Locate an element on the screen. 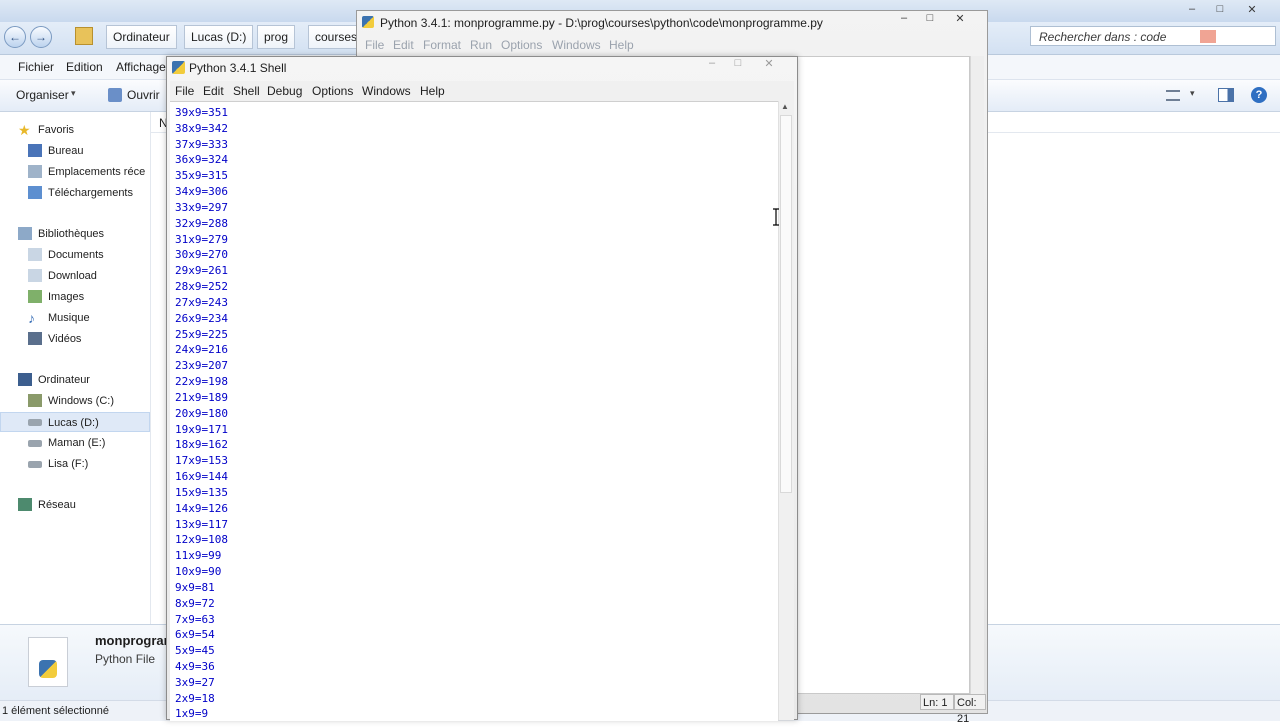 The width and height of the screenshot is (1280, 727). editor-minimize-button: – is located at coordinates (904, 18).